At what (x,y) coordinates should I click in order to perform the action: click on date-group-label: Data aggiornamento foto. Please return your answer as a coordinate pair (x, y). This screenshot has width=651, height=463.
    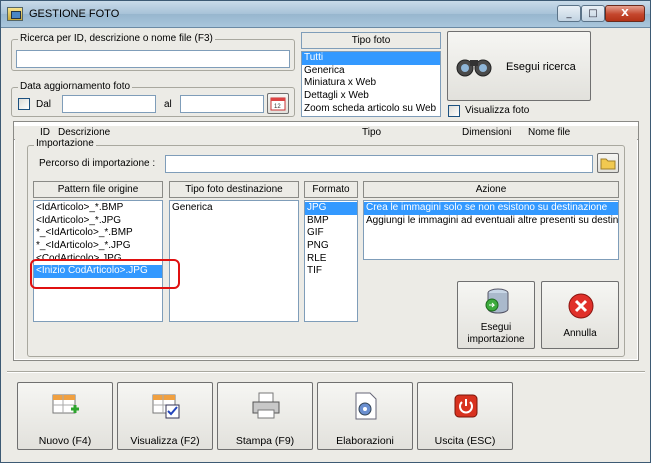
    Looking at the image, I should click on (75, 86).